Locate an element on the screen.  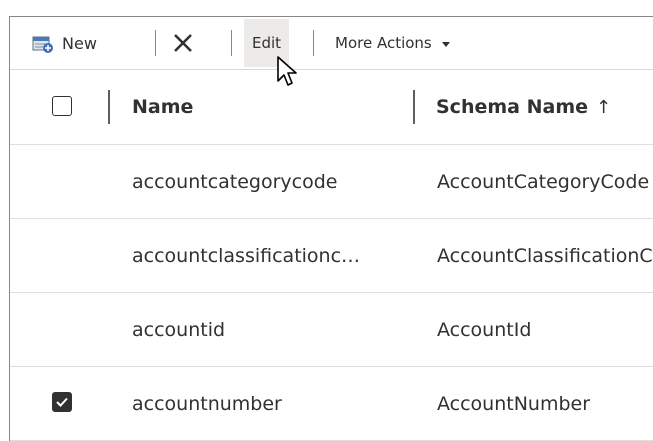
command-bar: New Edit More Actions is located at coordinates (331, 43).